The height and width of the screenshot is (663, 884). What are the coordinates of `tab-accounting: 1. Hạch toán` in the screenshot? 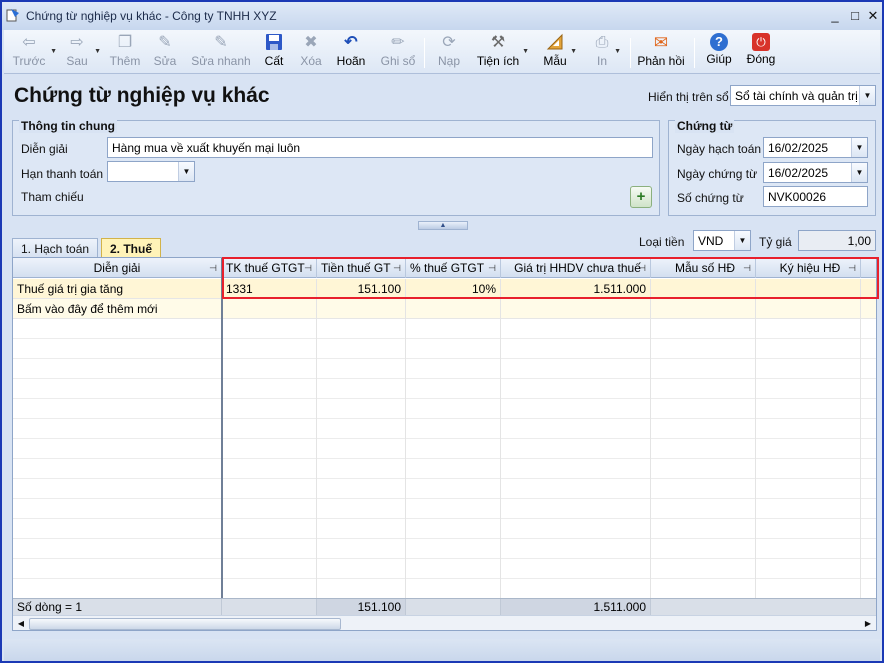 It's located at (55, 248).